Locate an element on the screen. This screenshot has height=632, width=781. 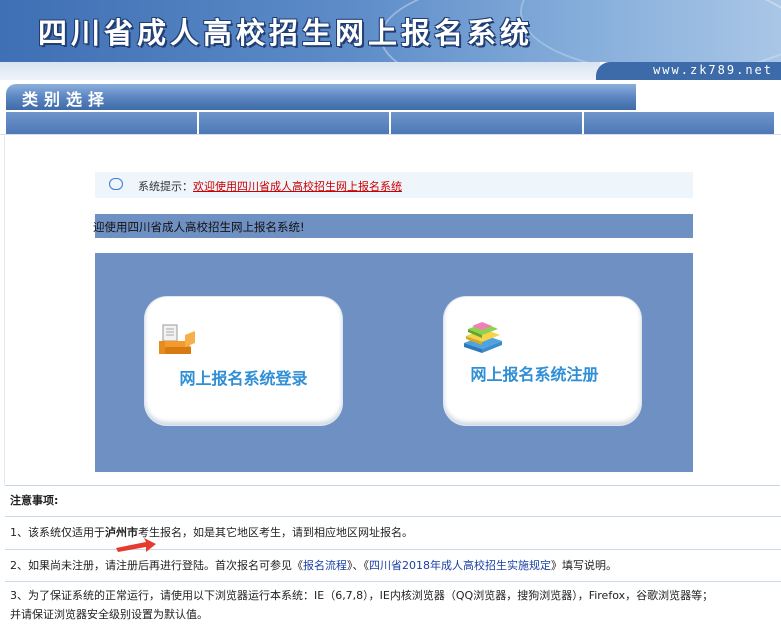
notes-title: 注意事项: is located at coordinates (393, 501).